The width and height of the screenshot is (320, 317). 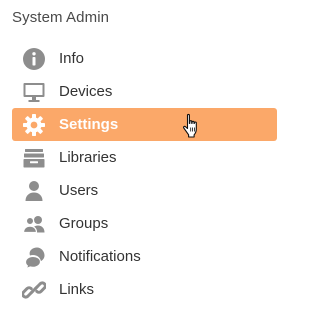 What do you see at coordinates (34, 257) in the screenshot?
I see `chat-bubbles-icon` at bounding box center [34, 257].